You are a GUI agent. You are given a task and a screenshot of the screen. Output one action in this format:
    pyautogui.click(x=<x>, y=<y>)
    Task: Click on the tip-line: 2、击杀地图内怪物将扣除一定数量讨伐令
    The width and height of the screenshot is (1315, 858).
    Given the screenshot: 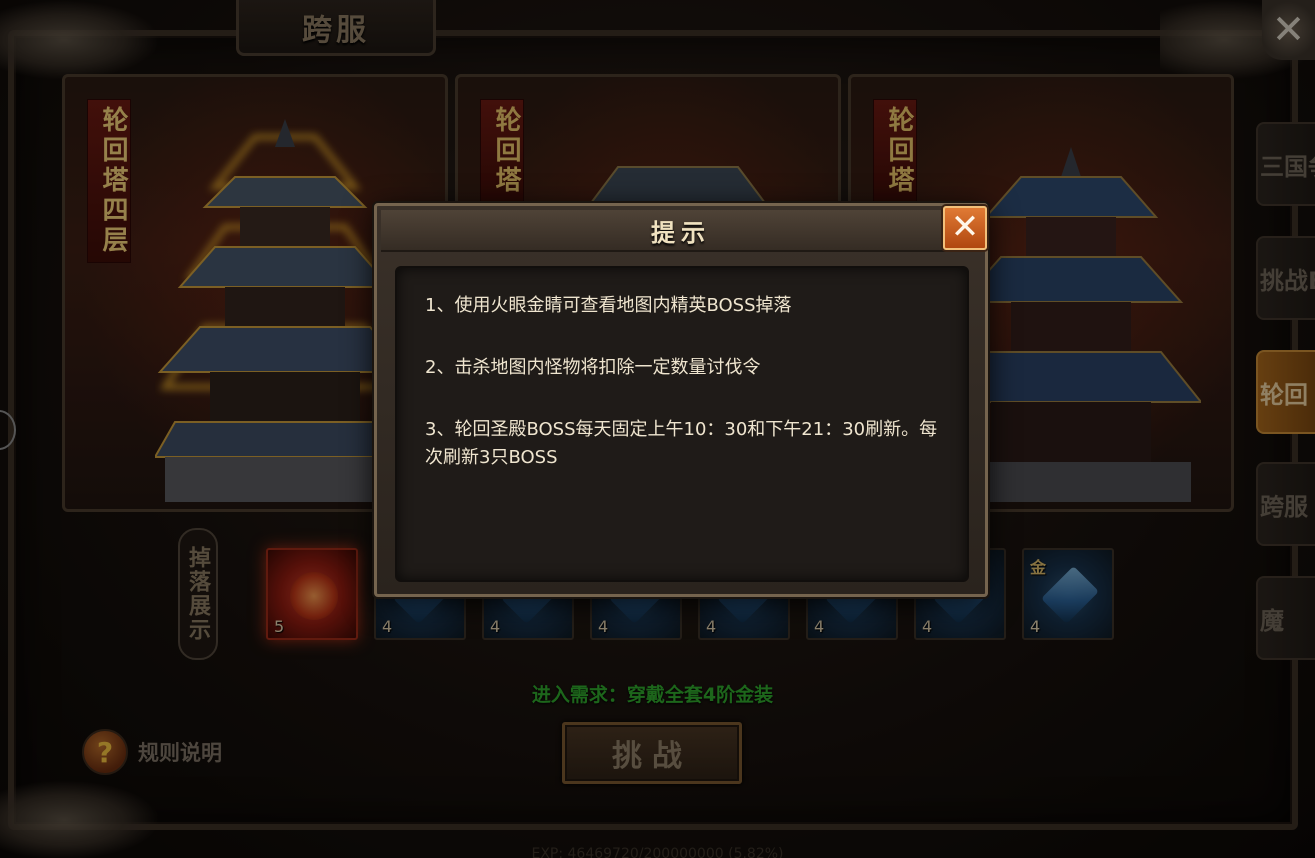 What is the action you would take?
    pyautogui.click(x=593, y=367)
    